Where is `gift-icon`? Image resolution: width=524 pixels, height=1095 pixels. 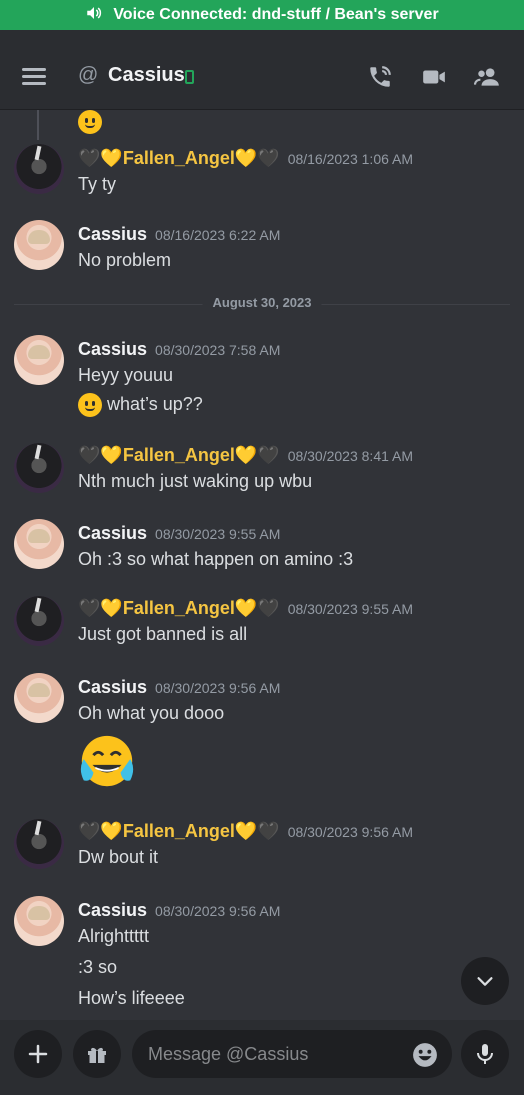 gift-icon is located at coordinates (97, 1055).